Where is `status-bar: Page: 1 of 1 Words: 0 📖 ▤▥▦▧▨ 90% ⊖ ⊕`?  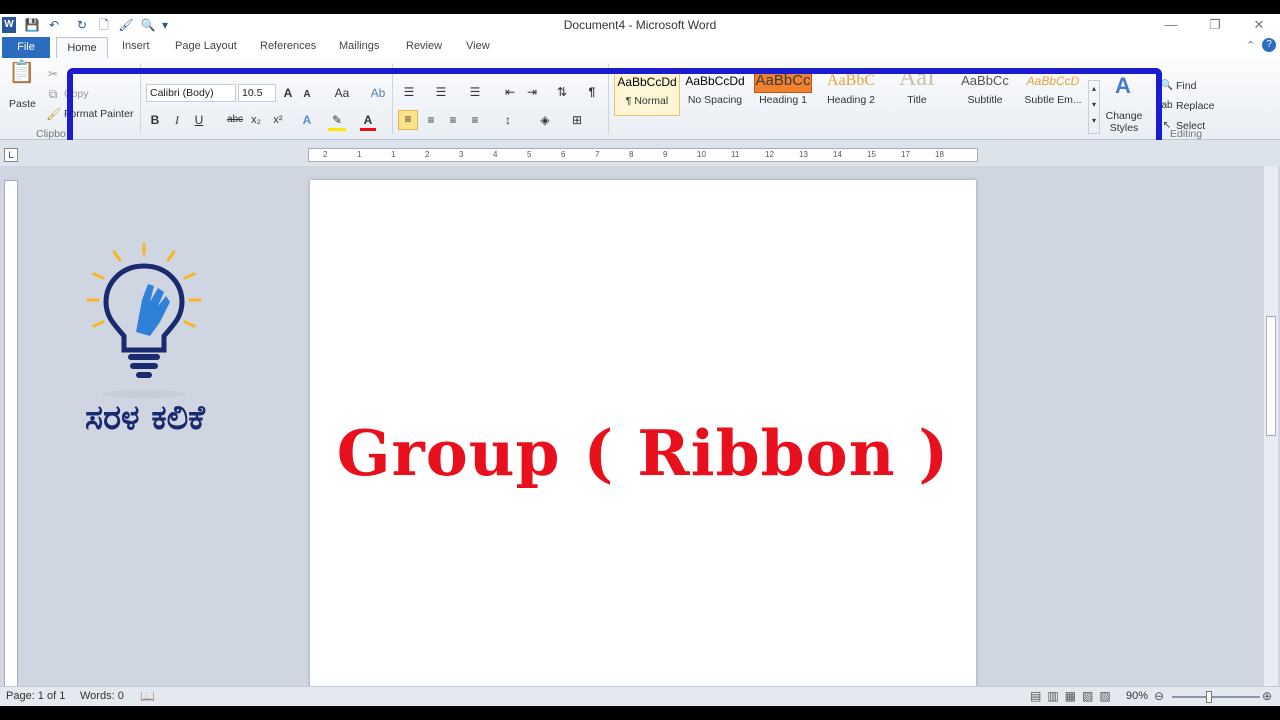
status-bar: Page: 1 of 1 Words: 0 📖 ▤▥▦▧▨ 90% ⊖ ⊕ is located at coordinates (640, 696).